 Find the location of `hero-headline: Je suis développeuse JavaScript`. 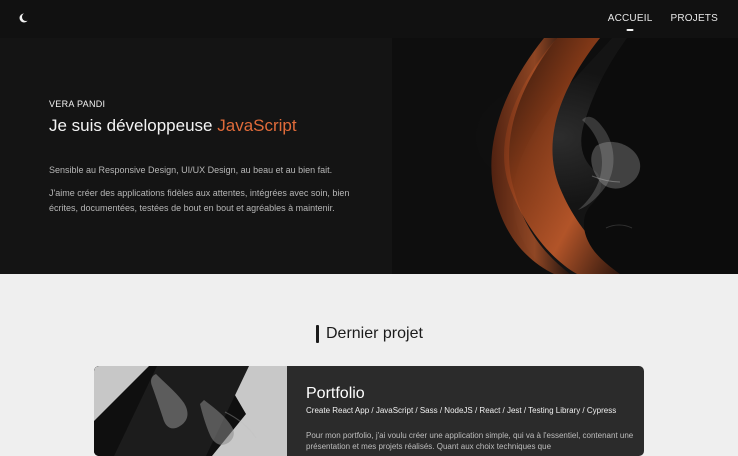

hero-headline: Je suis développeuse JavaScript is located at coordinates (173, 126).